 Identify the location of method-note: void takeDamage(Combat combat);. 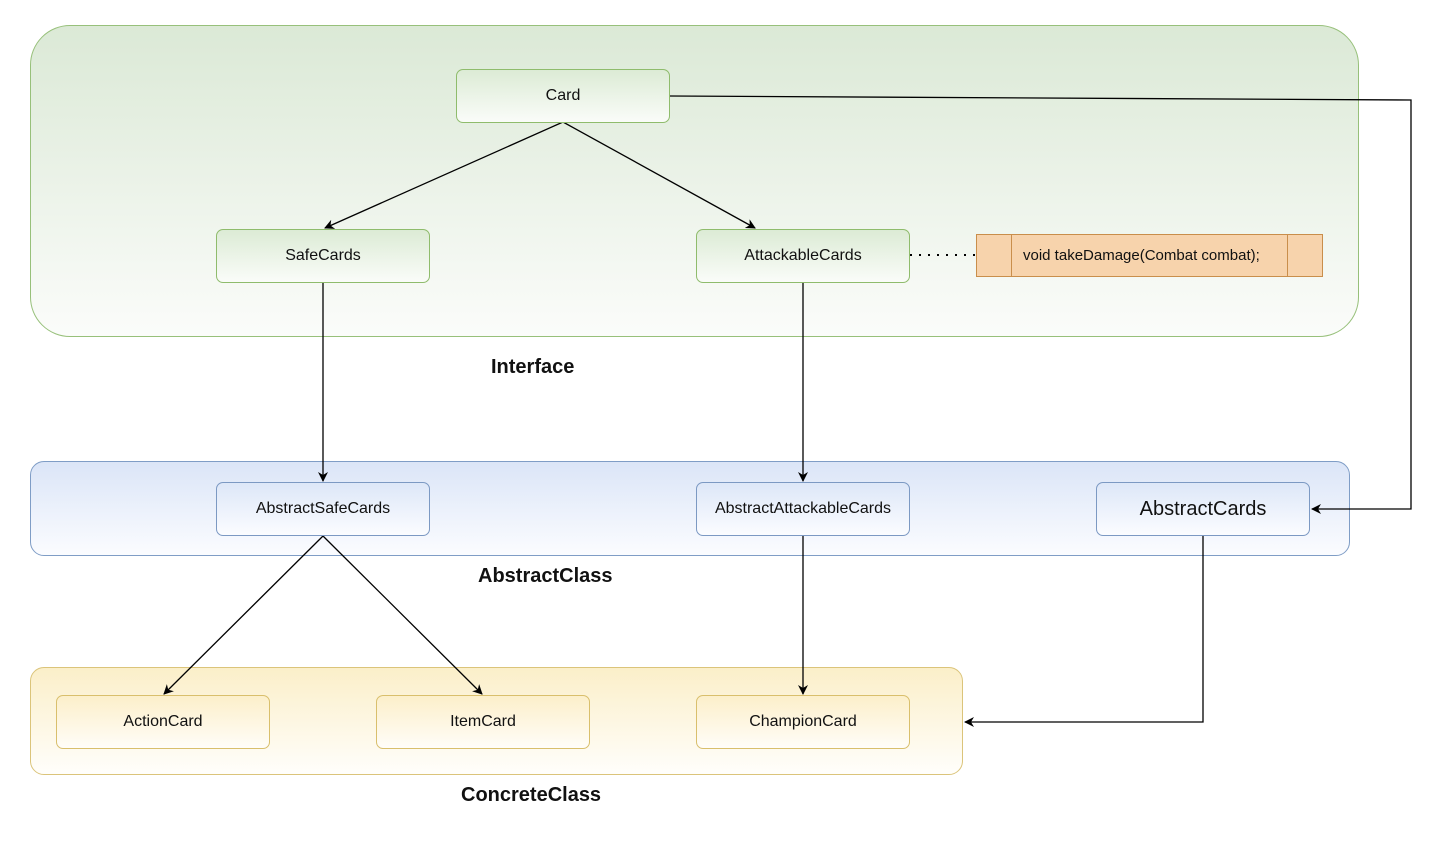
(1149, 255).